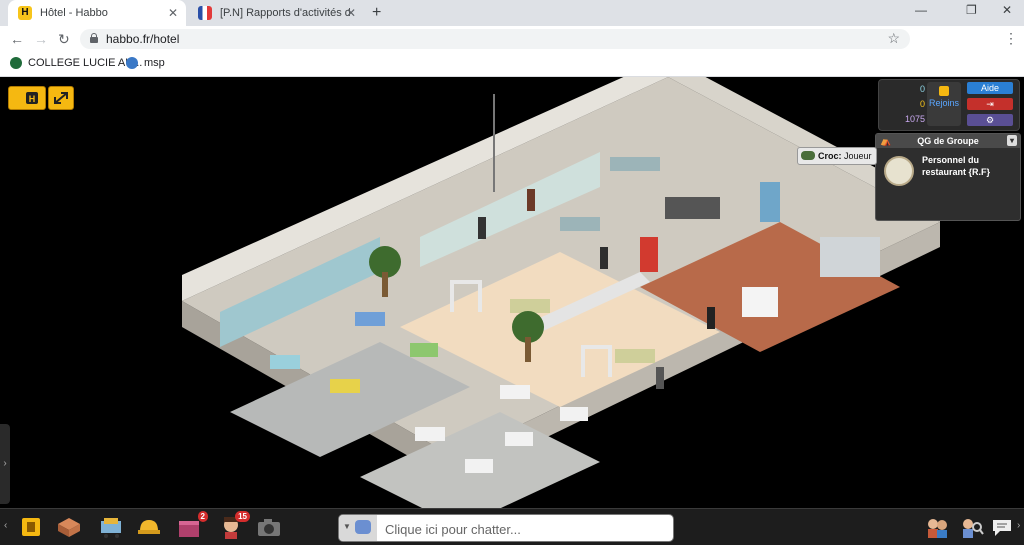 The height and width of the screenshot is (545, 1024). What do you see at coordinates (17, 39) in the screenshot?
I see `back-icon: ←` at bounding box center [17, 39].